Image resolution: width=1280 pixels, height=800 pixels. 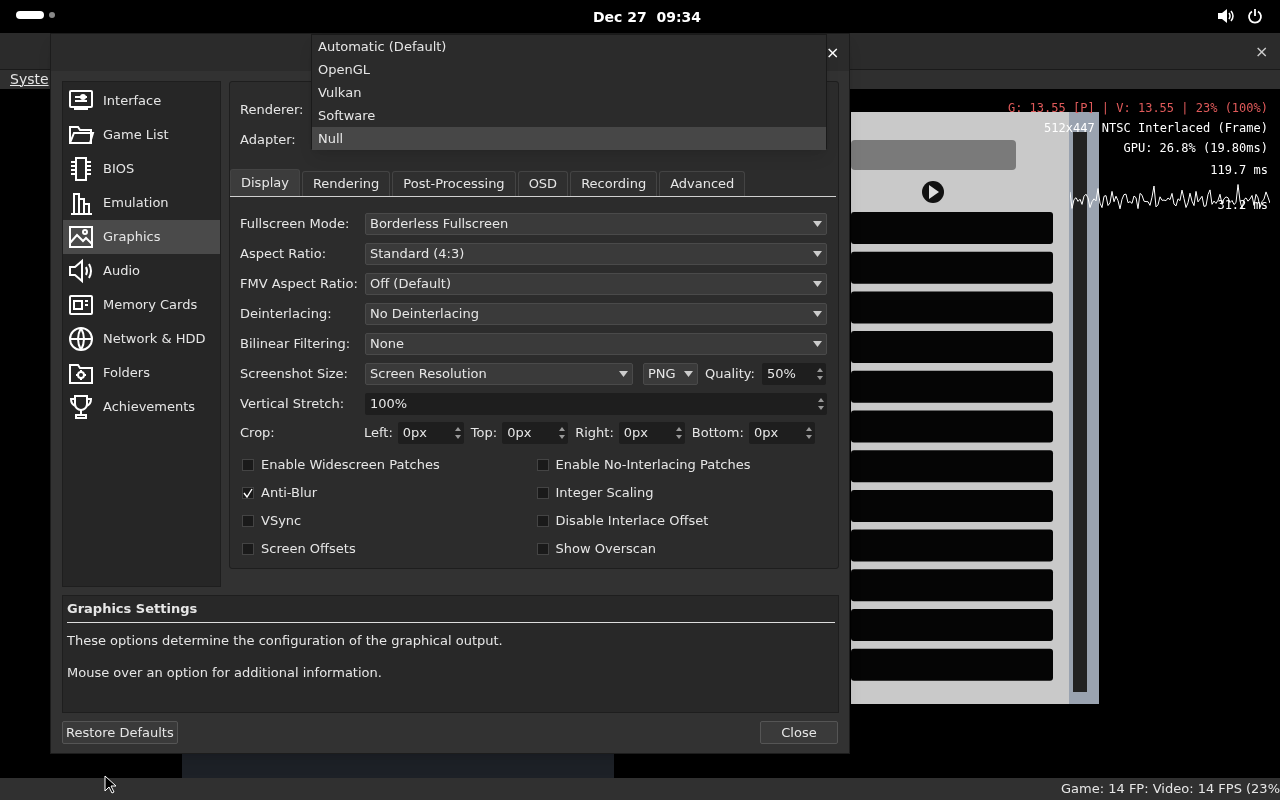 I want to click on tab: Post-Processing, so click(x=454, y=183).